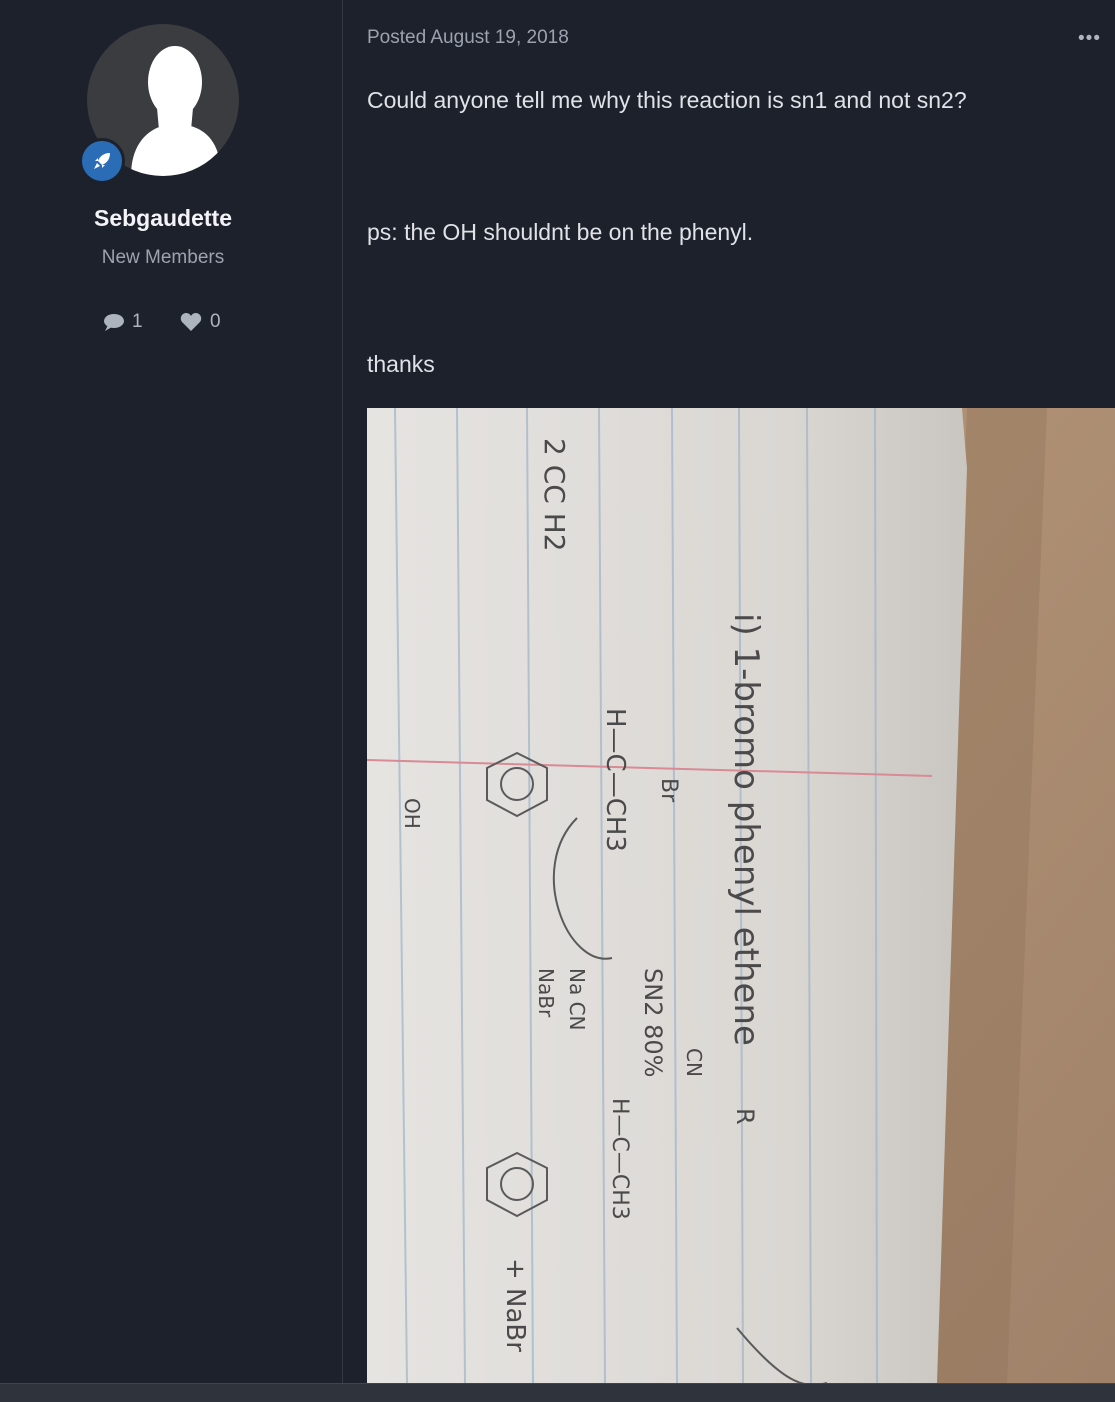 The height and width of the screenshot is (1402, 1115). Describe the element at coordinates (694, 1062) in the screenshot. I see `svg-text: CN` at that location.